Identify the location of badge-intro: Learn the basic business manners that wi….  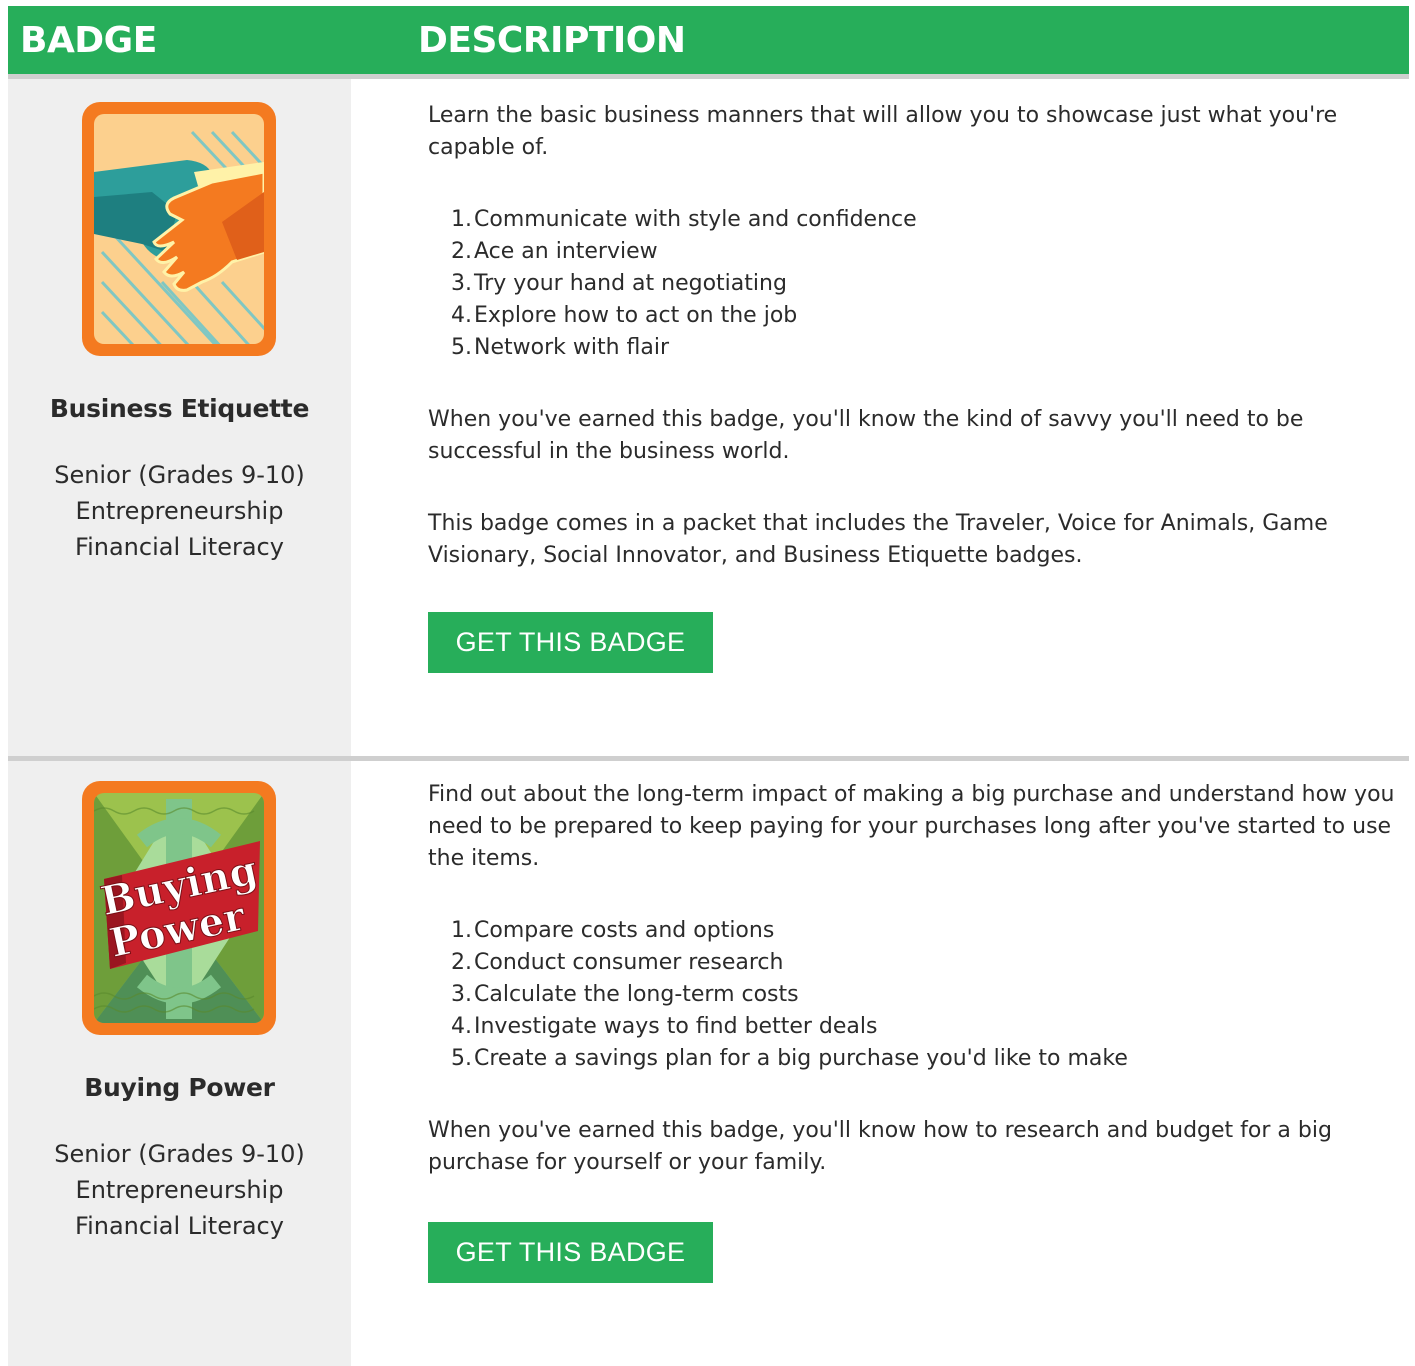
(883, 131).